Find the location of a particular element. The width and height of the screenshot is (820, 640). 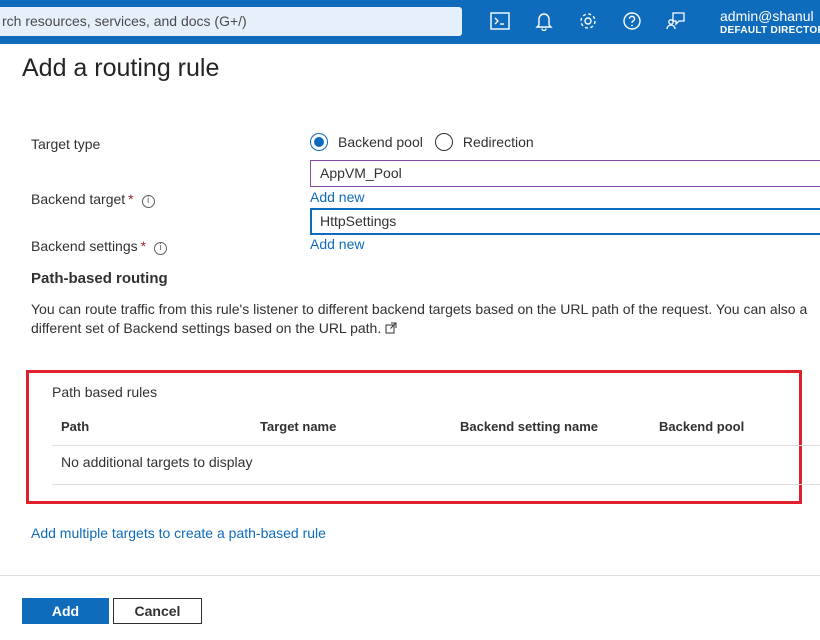

backend-settings-label-text: Backend settings is located at coordinates (84, 246).